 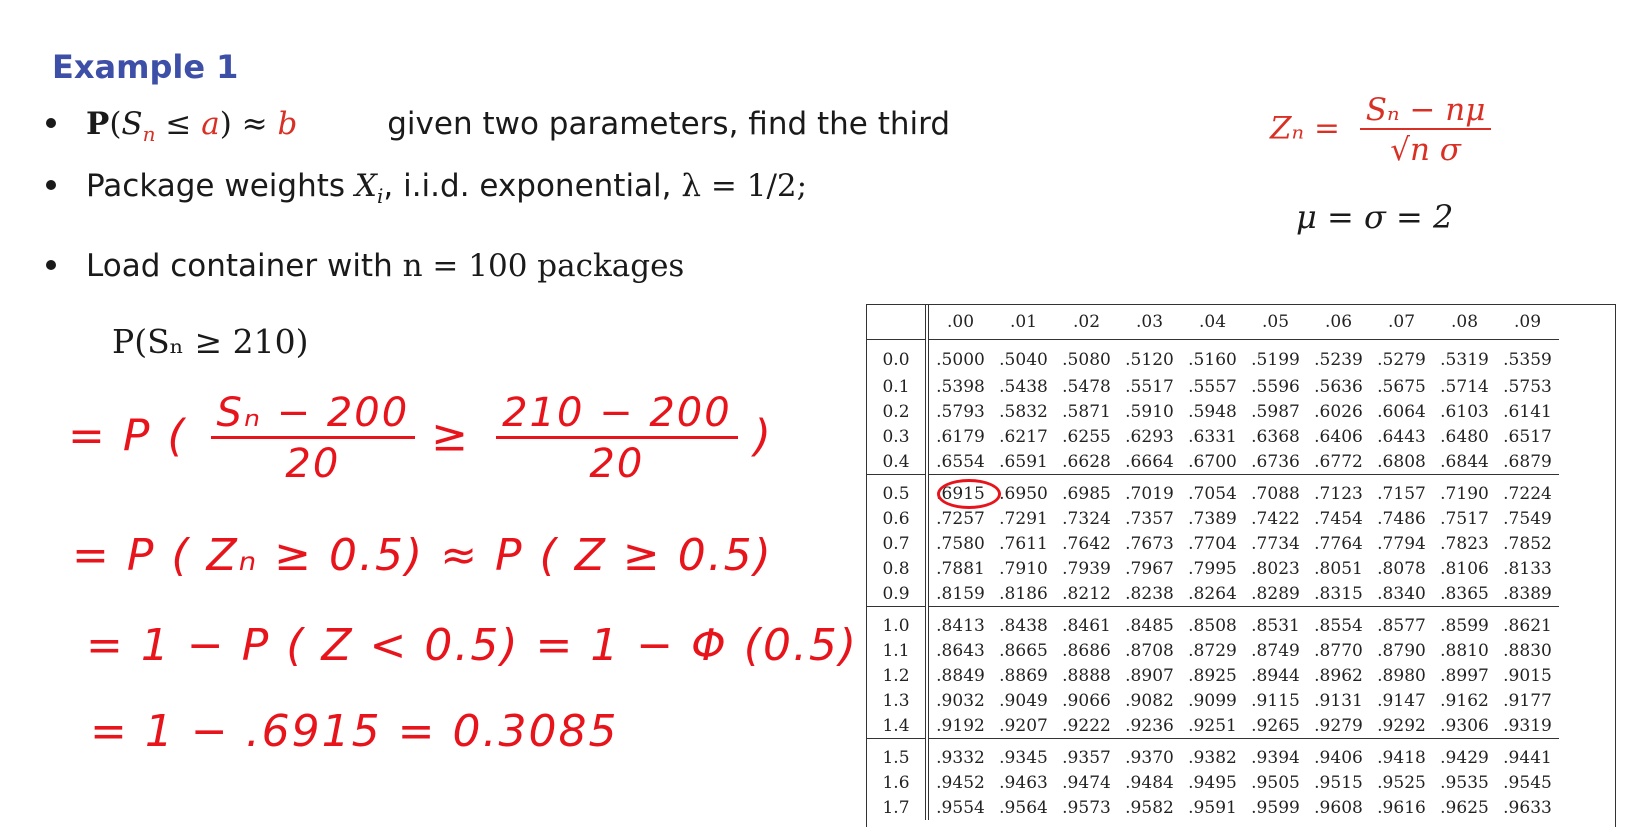 I want to click on z-table-cell: .6517, so click(x=1527, y=436).